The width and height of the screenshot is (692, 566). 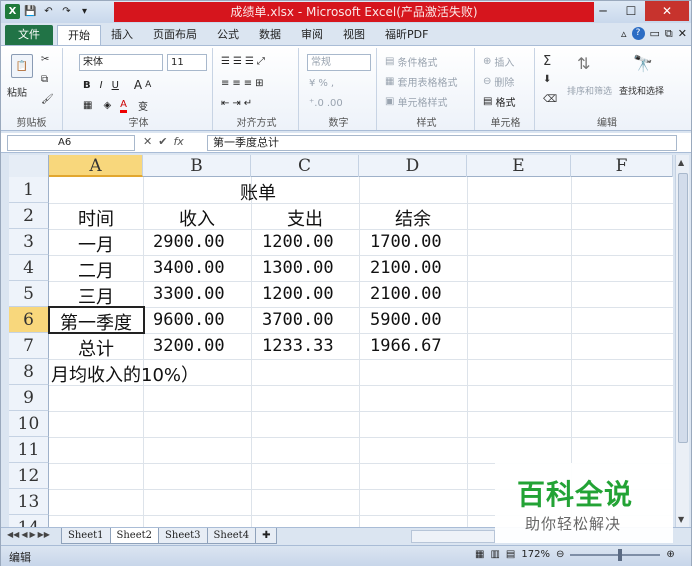 What do you see at coordinates (411, 61) in the screenshot?
I see `conditional-format-item: ▤ 条件格式` at bounding box center [411, 61].